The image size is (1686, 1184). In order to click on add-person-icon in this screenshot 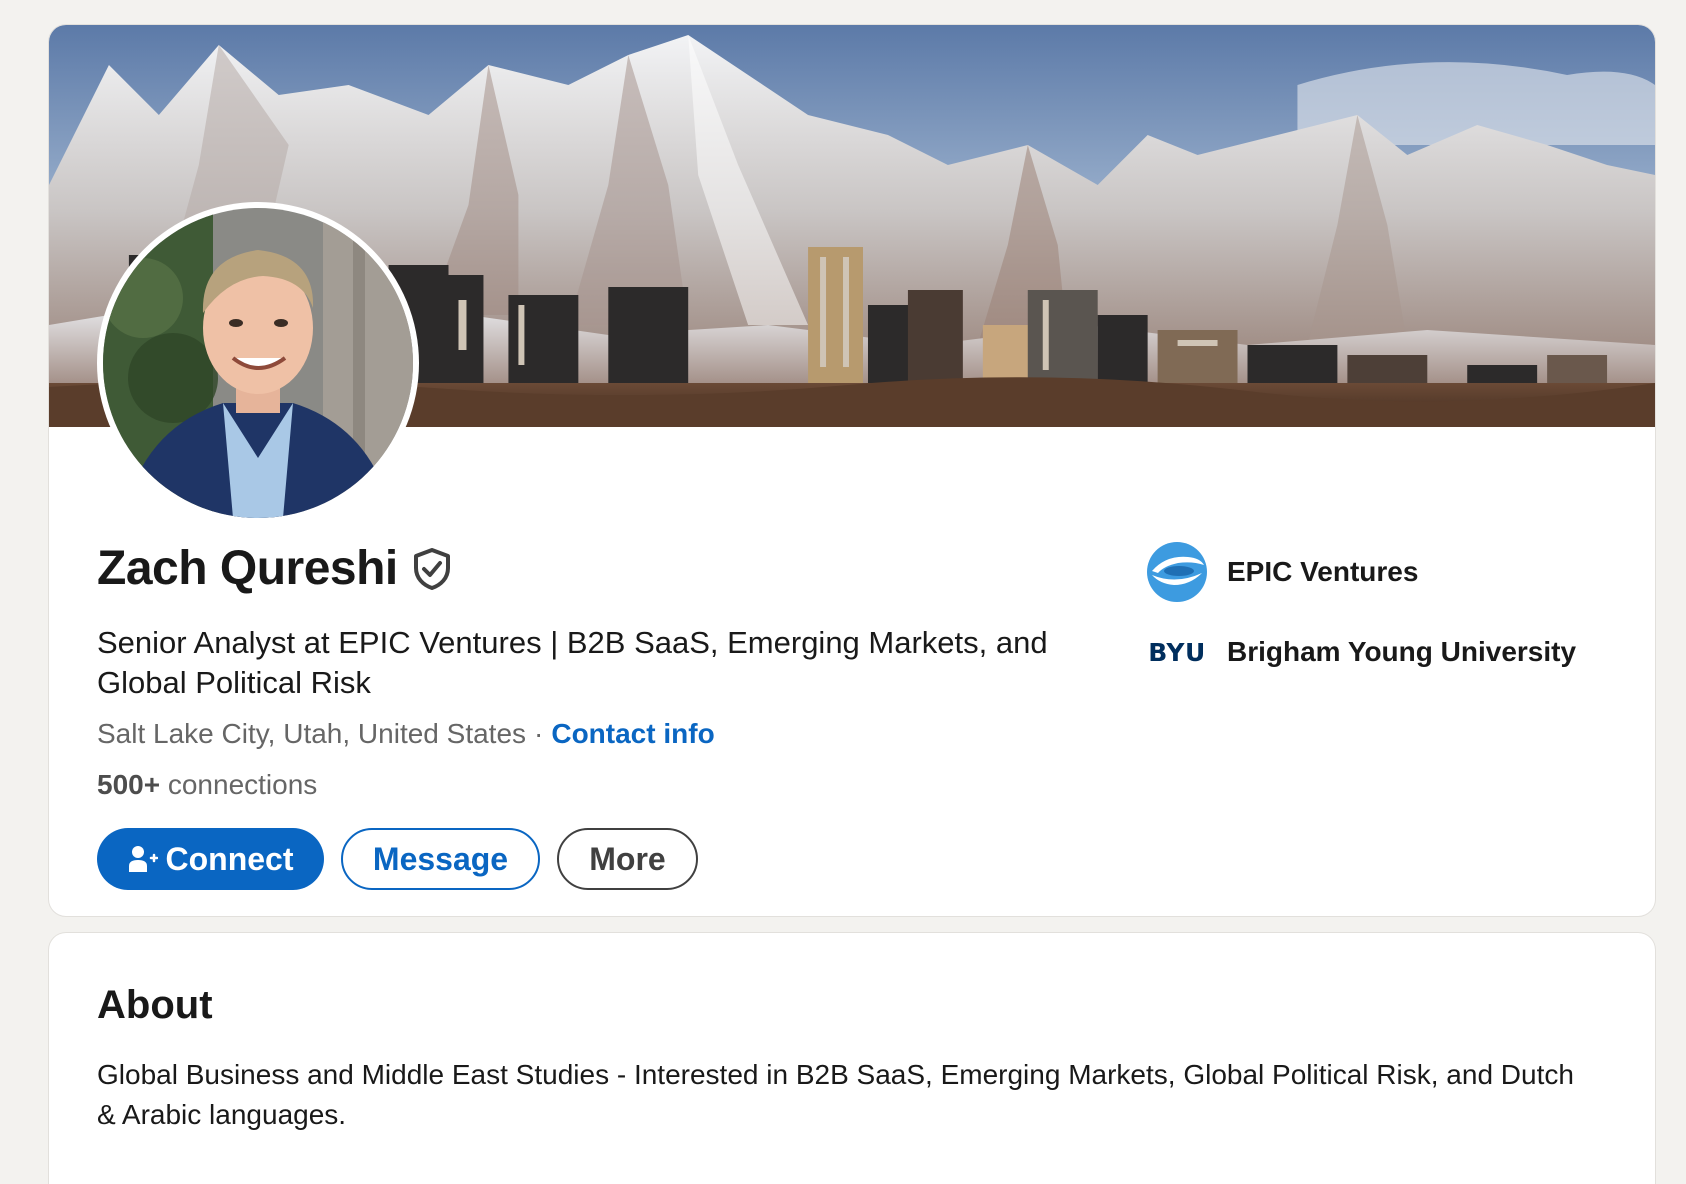, I will do `click(143, 859)`.